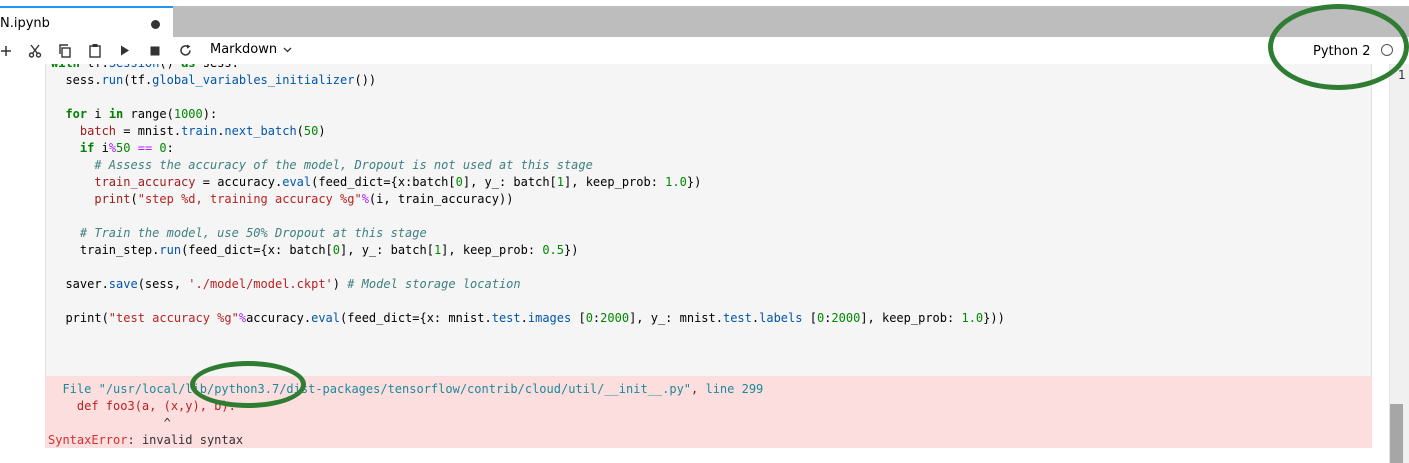  I want to click on unsaved-indicator-icon, so click(155, 24).